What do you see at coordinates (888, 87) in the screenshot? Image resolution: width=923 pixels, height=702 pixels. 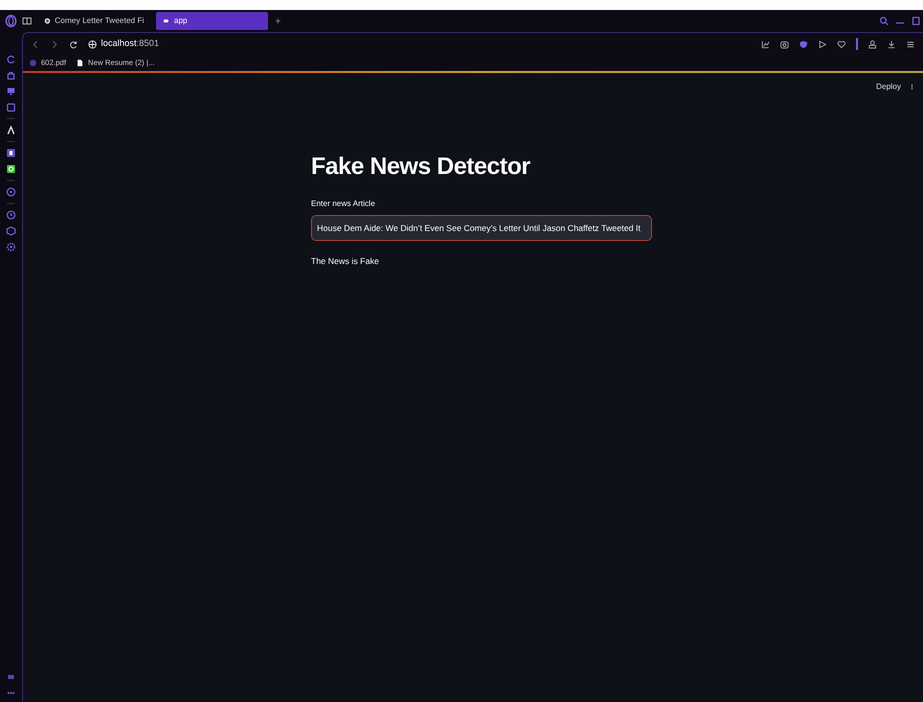 I see `deploy-button: Deploy` at bounding box center [888, 87].